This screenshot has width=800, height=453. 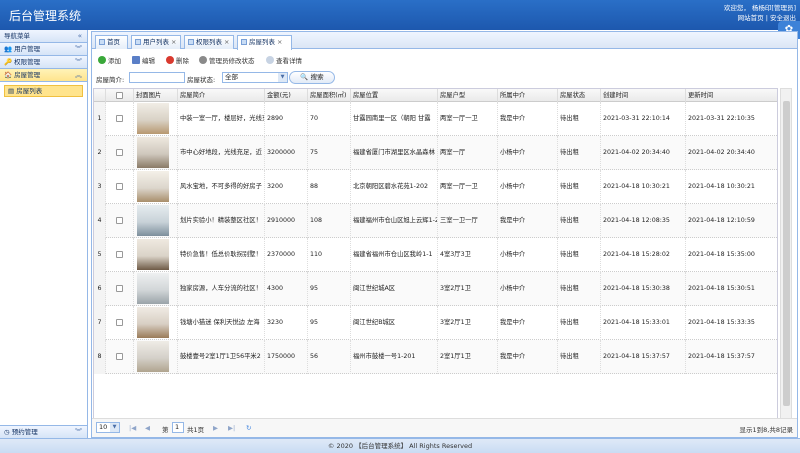 What do you see at coordinates (528, 95) in the screenshot?
I see `header-cell: 所属中介` at bounding box center [528, 95].